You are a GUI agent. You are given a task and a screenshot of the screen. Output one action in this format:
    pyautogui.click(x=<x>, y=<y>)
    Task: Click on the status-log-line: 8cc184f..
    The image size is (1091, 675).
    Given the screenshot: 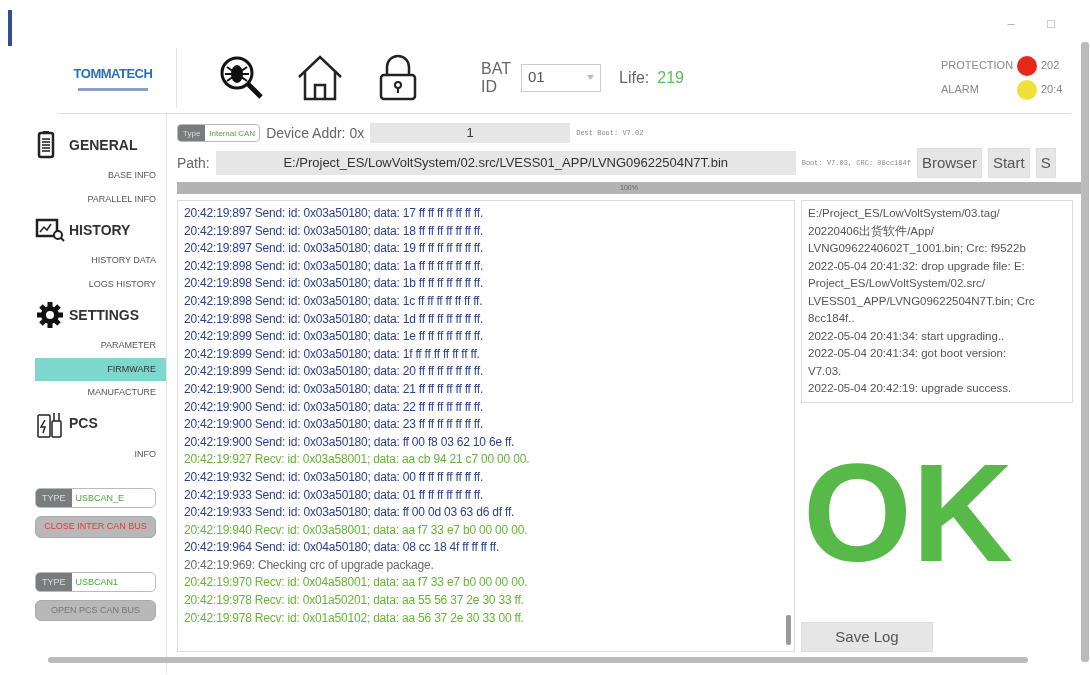 What is the action you would take?
    pyautogui.click(x=832, y=318)
    